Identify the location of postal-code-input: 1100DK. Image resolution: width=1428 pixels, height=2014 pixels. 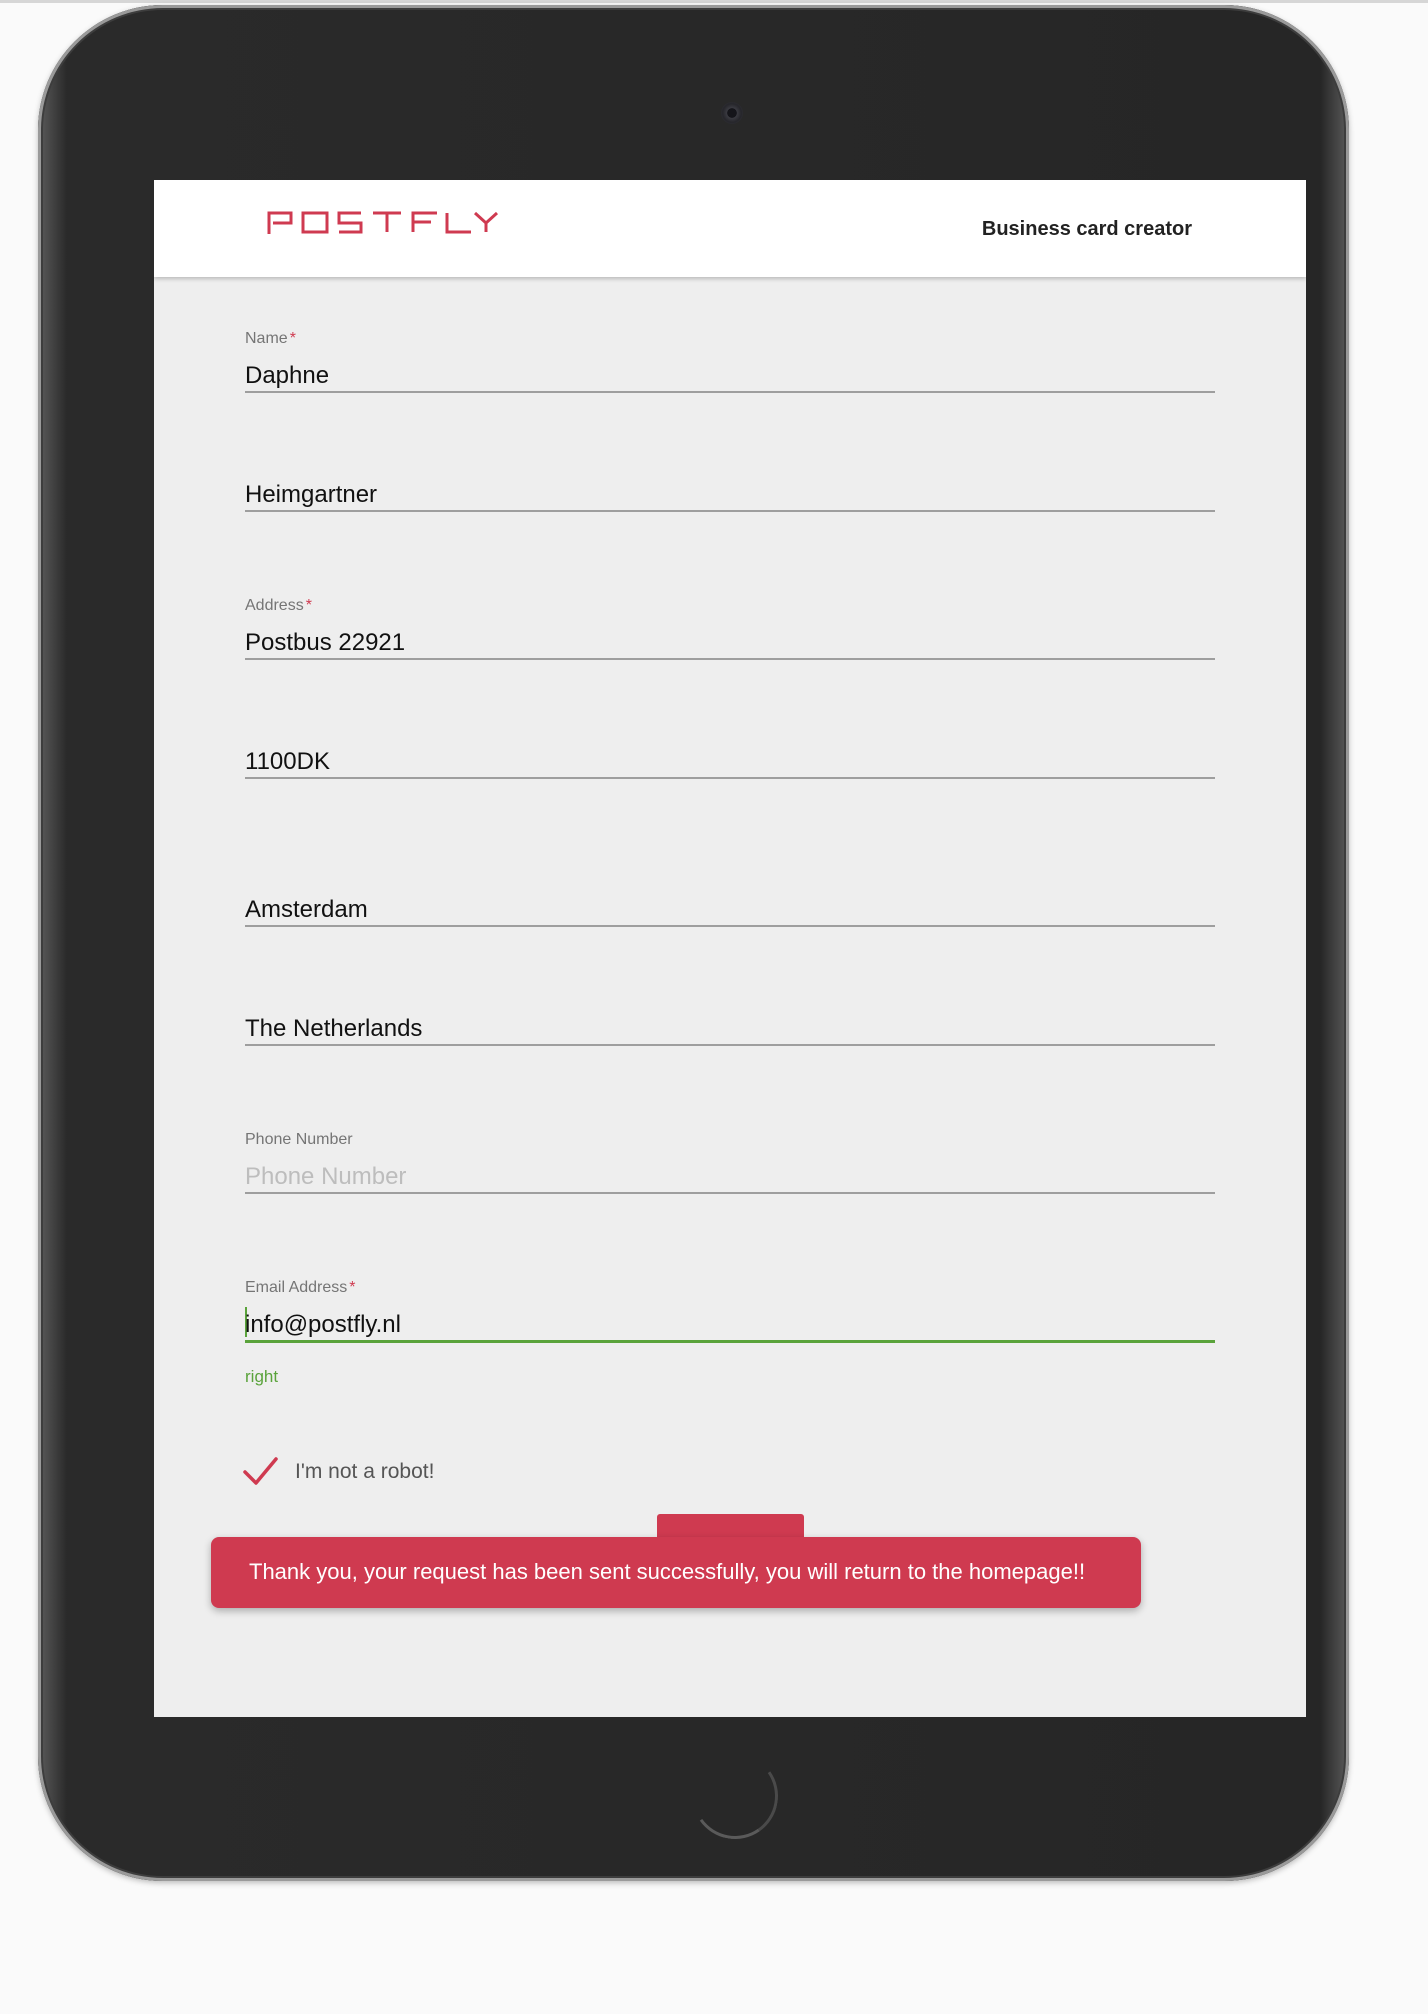
(287, 762).